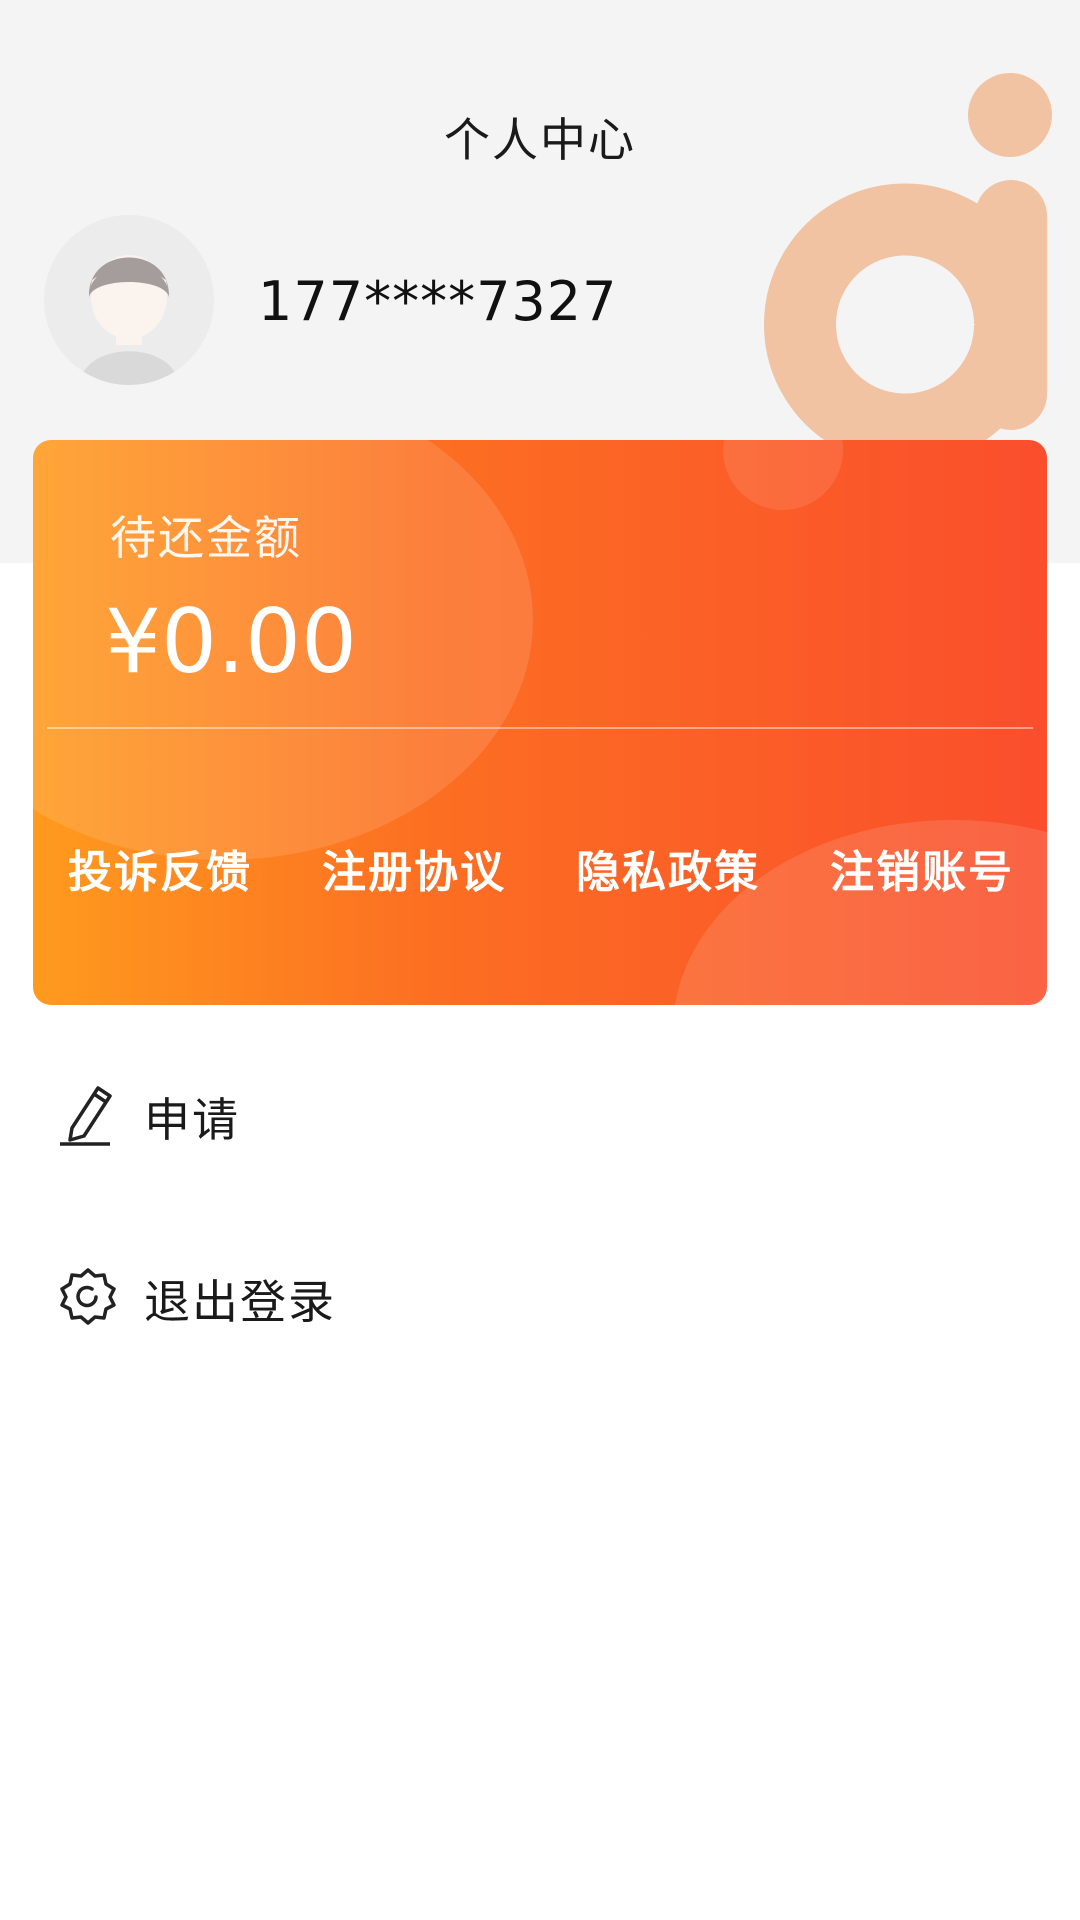 The width and height of the screenshot is (1080, 1920). What do you see at coordinates (160, 868) in the screenshot?
I see `complaint-feedback-link: 投诉反馈` at bounding box center [160, 868].